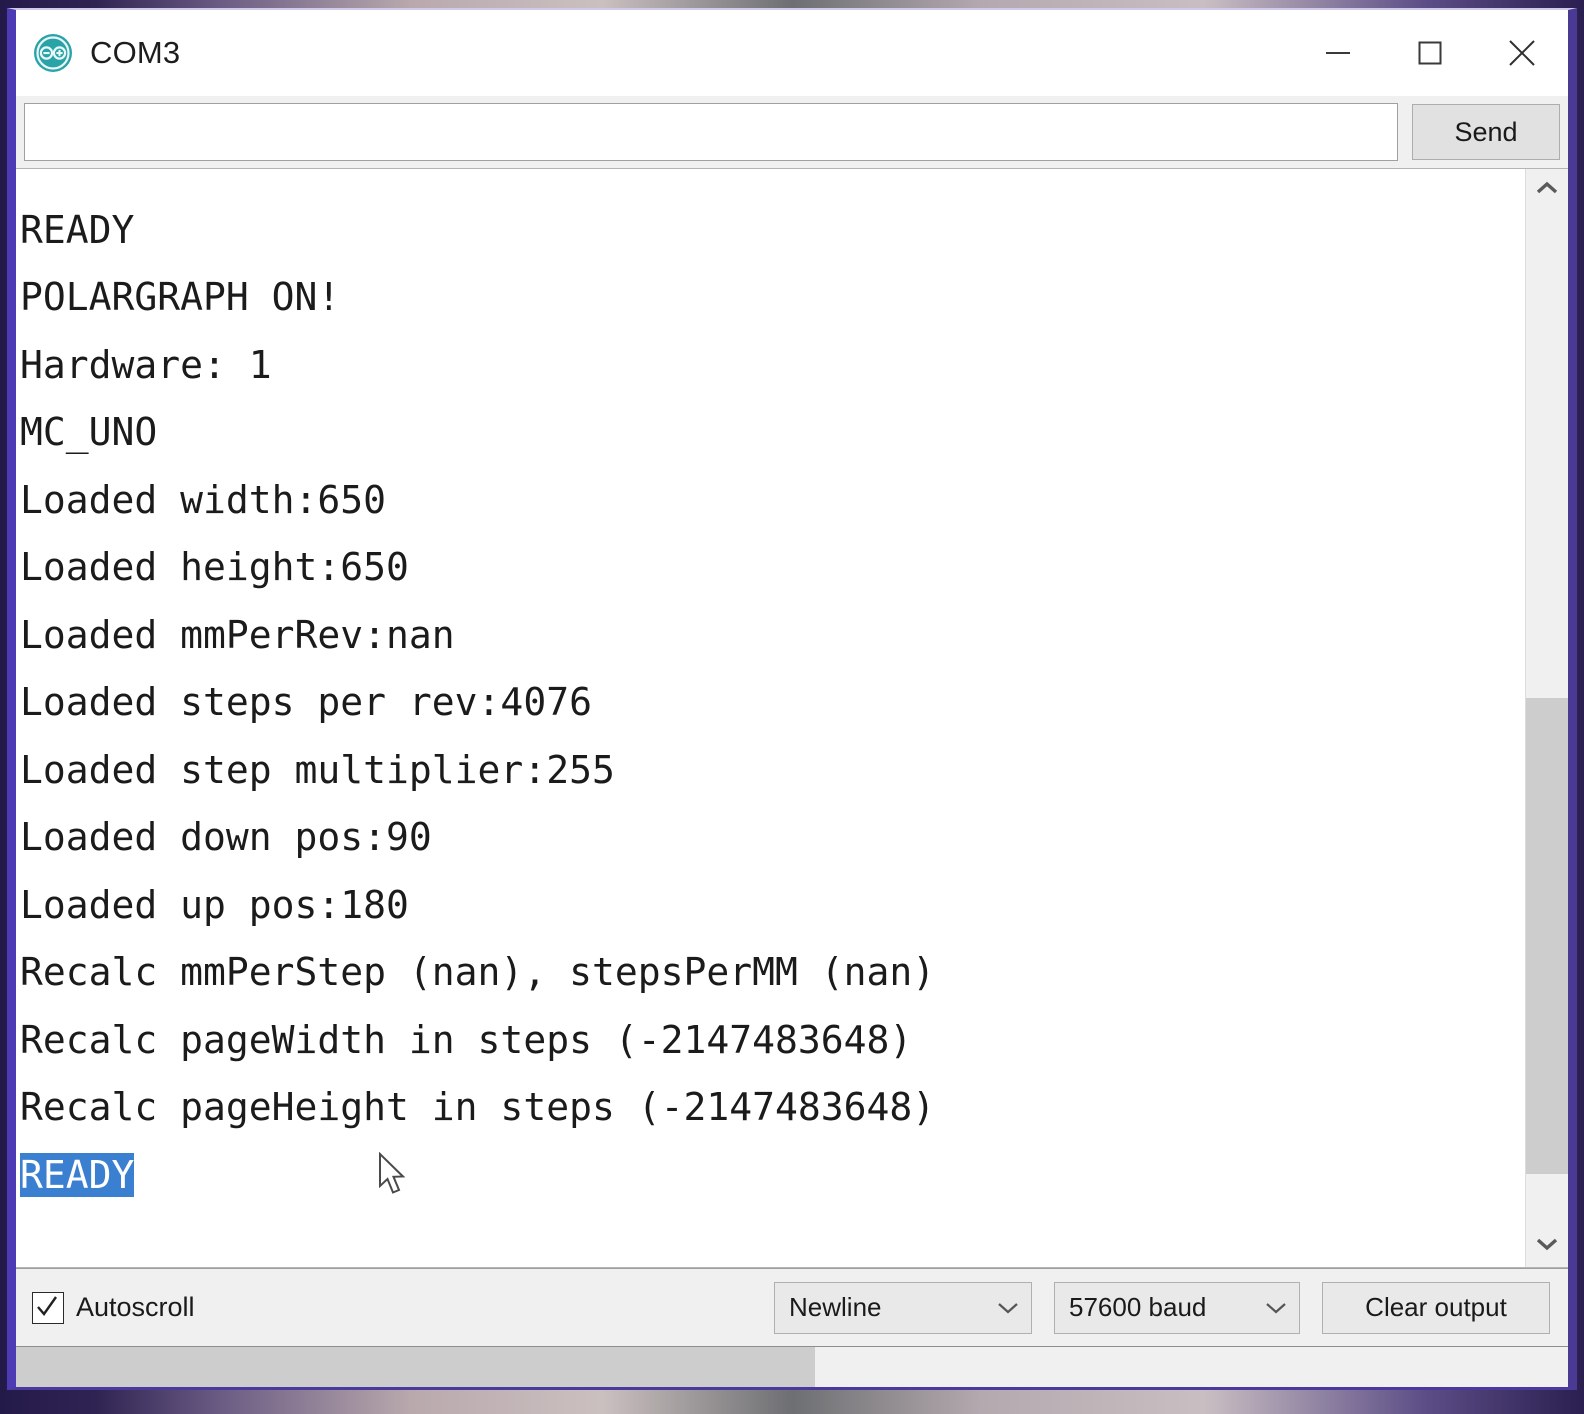 This screenshot has height=1414, width=1584. What do you see at coordinates (214, 904) in the screenshot?
I see `serial-output-line: Loaded up pos:180` at bounding box center [214, 904].